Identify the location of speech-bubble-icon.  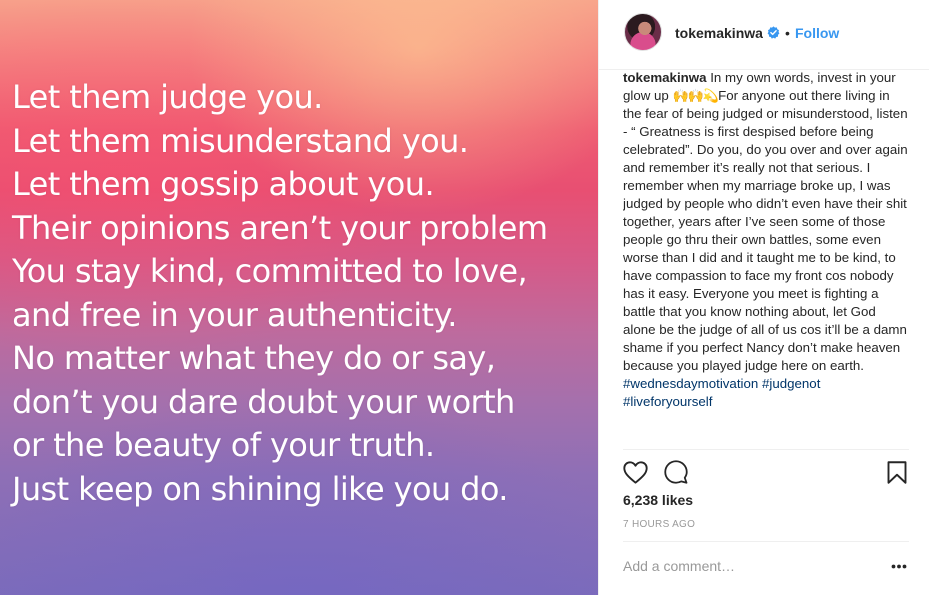
(676, 472).